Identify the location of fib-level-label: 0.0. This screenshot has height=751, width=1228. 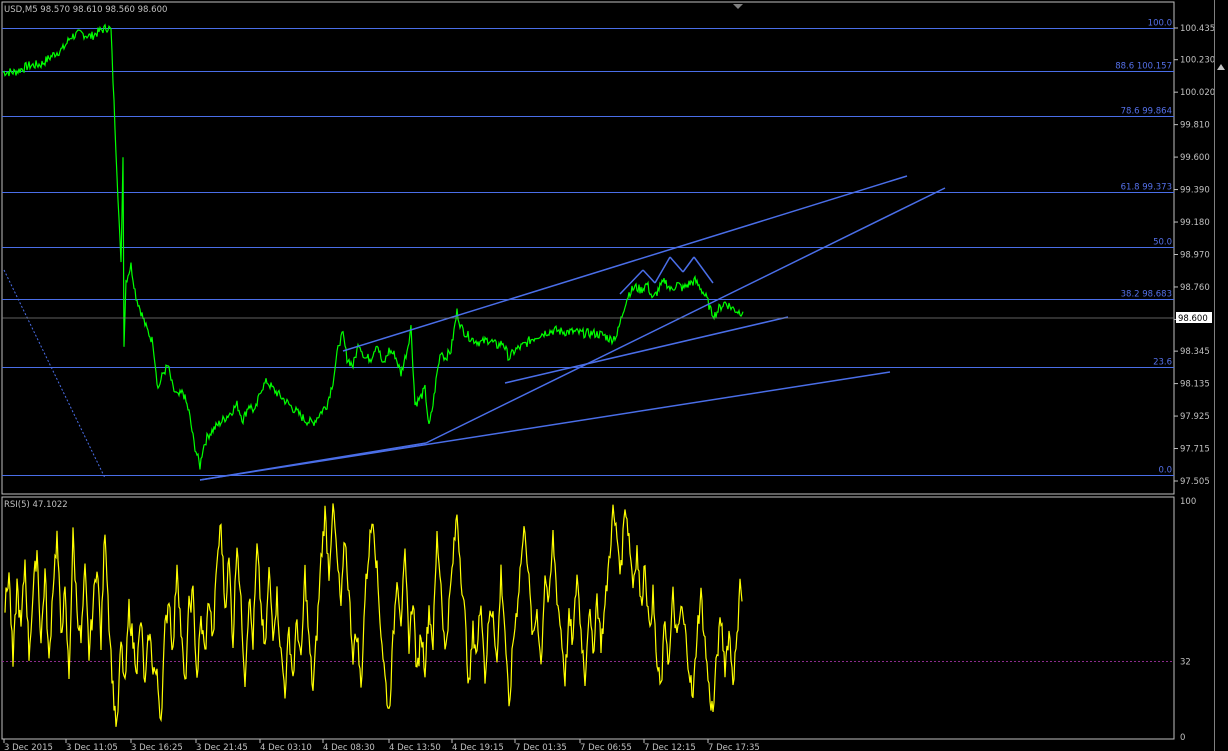
(1165, 471).